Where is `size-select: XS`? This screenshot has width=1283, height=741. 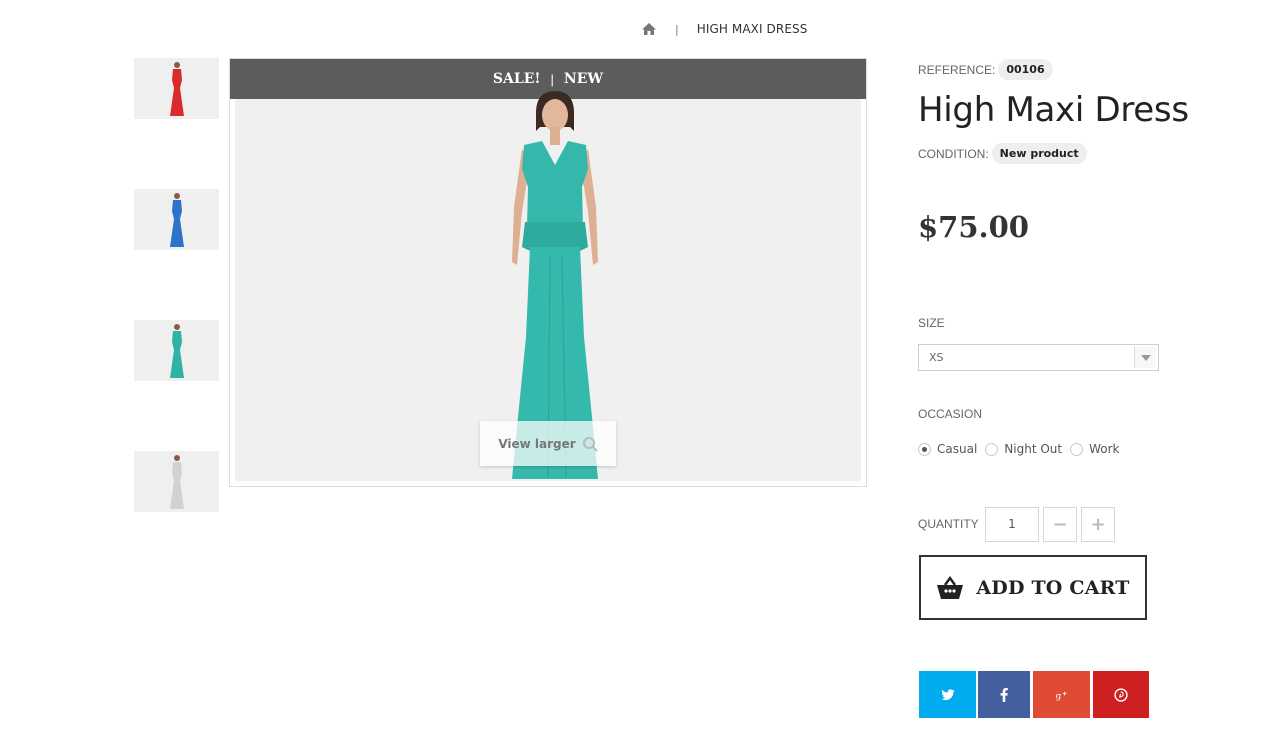 size-select: XS is located at coordinates (1038, 357).